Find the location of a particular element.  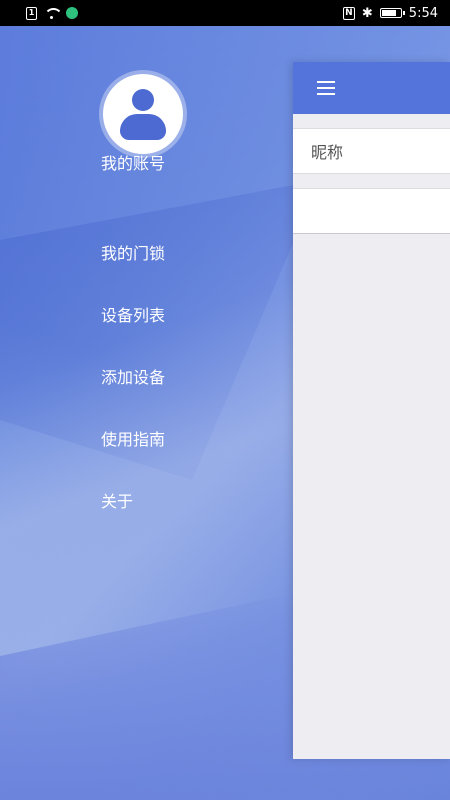

bluetooth-icon: ✱ is located at coordinates (367, 13).